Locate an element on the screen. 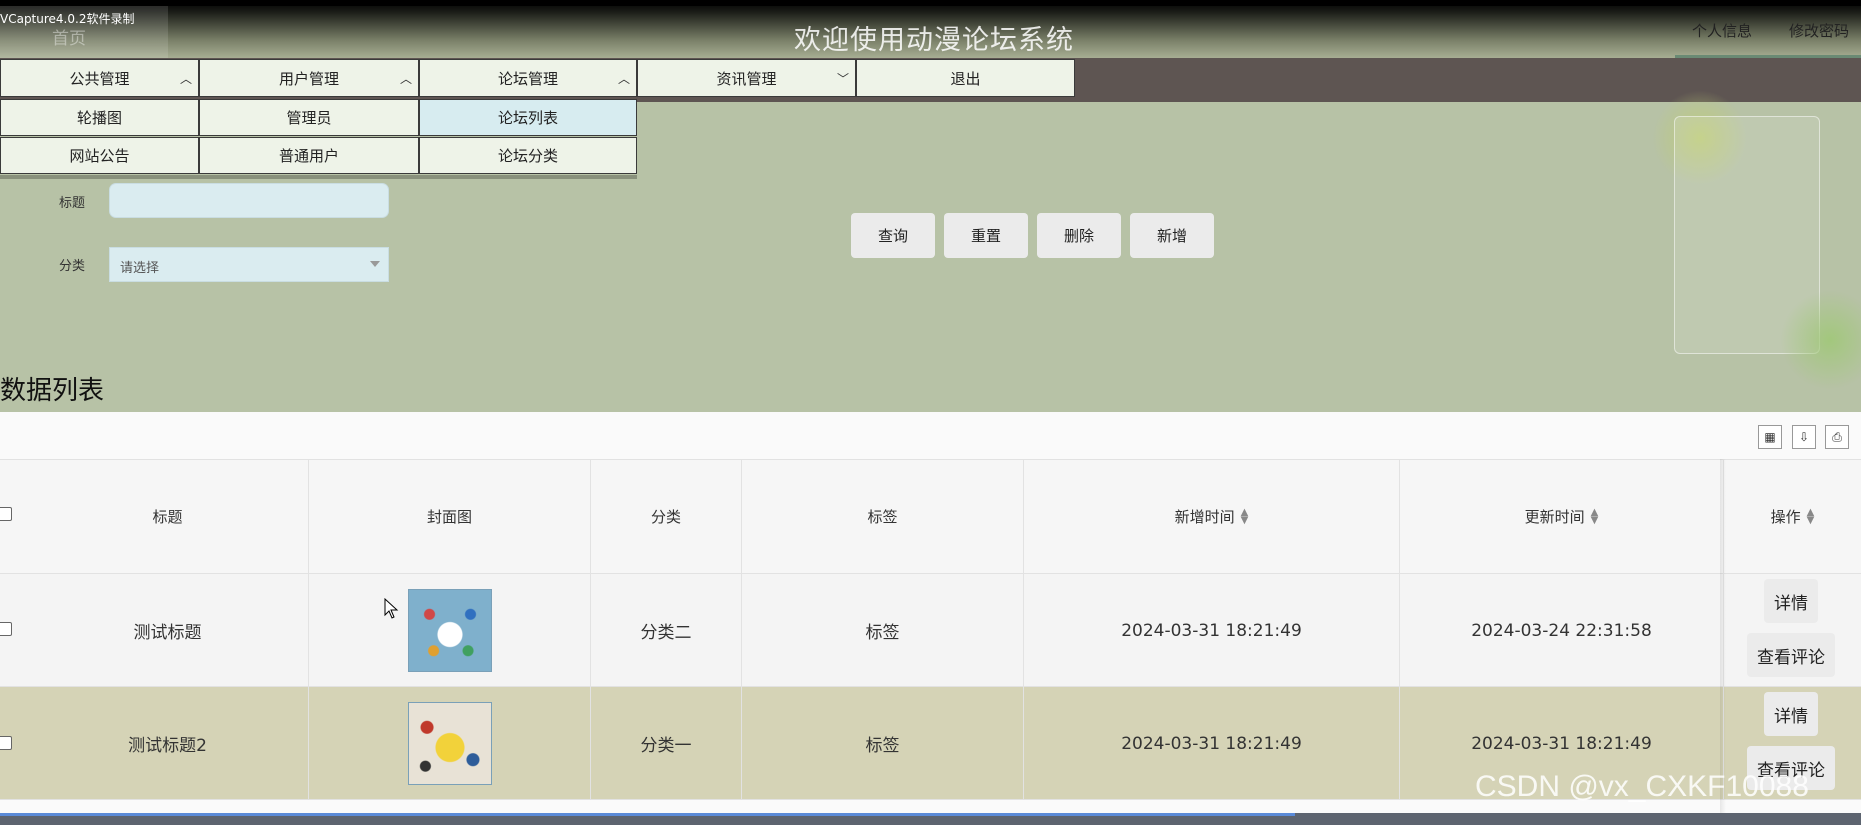  profile-link: 个人信息 is located at coordinates (1722, 30).